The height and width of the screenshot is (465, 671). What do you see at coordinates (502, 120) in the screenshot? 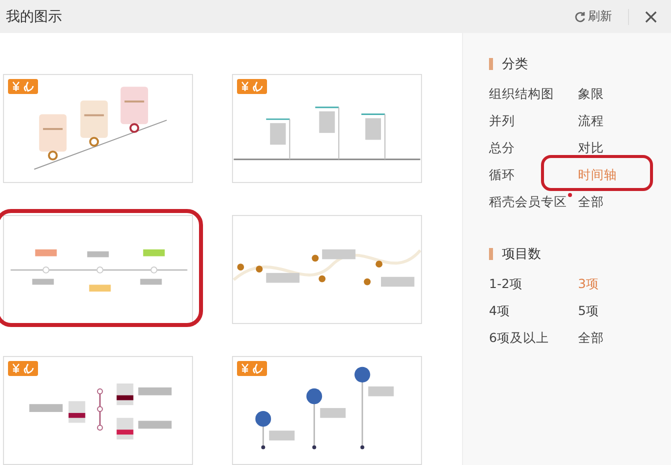
I see `filter-option: 并列` at bounding box center [502, 120].